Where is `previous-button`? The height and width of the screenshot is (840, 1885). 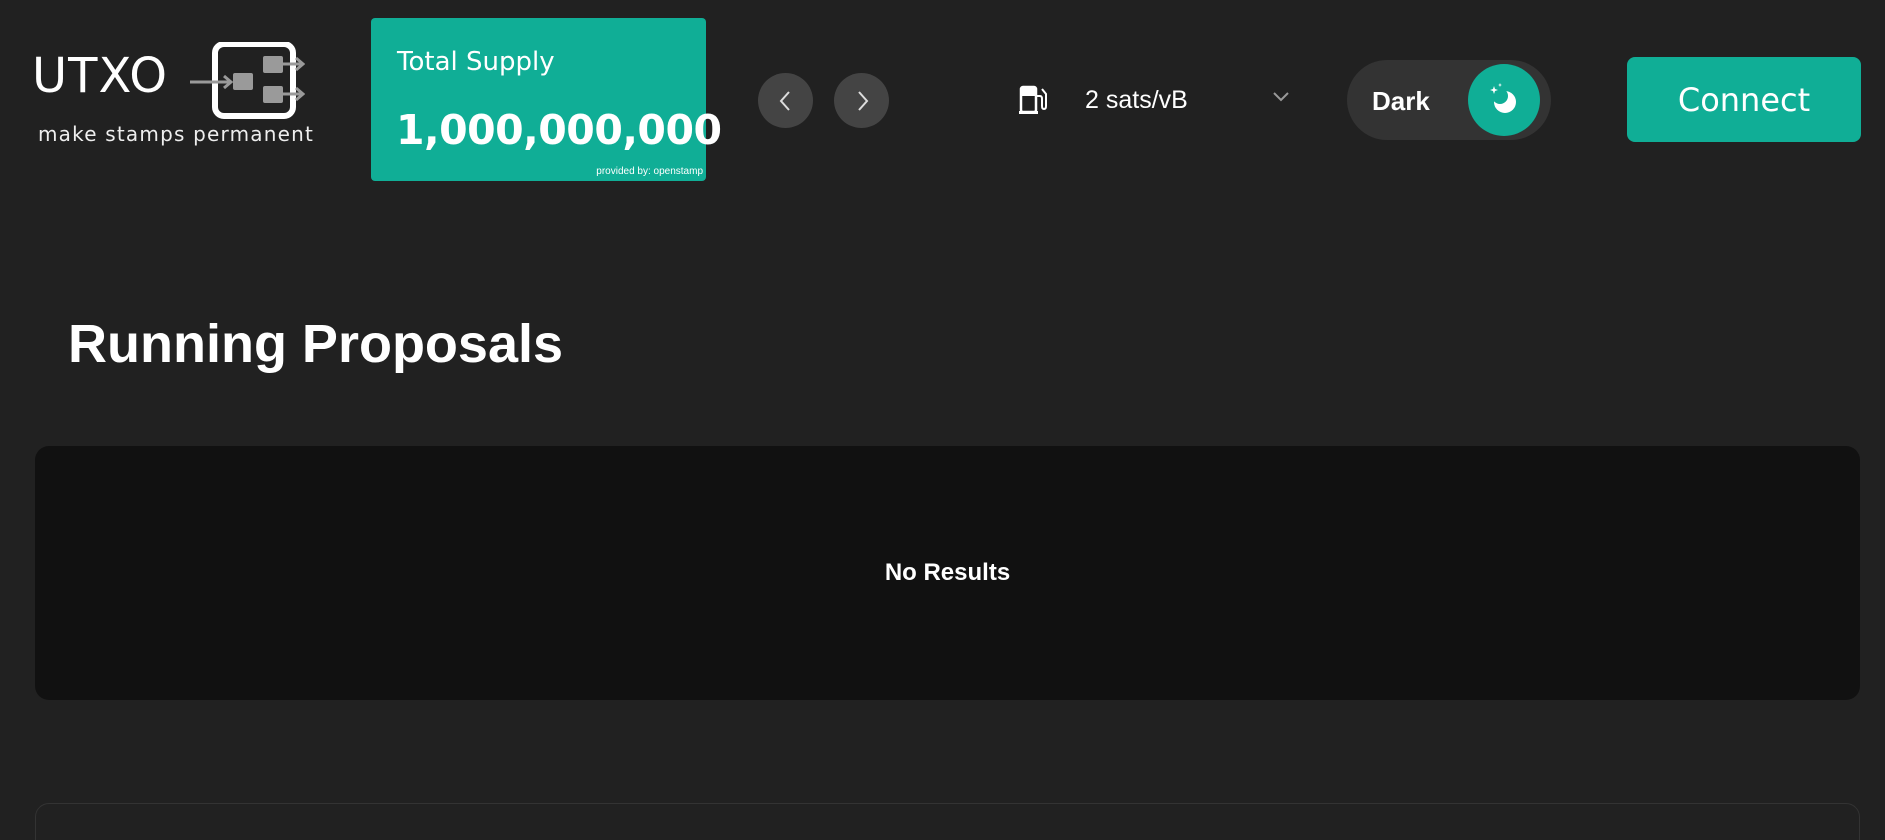
previous-button is located at coordinates (785, 100).